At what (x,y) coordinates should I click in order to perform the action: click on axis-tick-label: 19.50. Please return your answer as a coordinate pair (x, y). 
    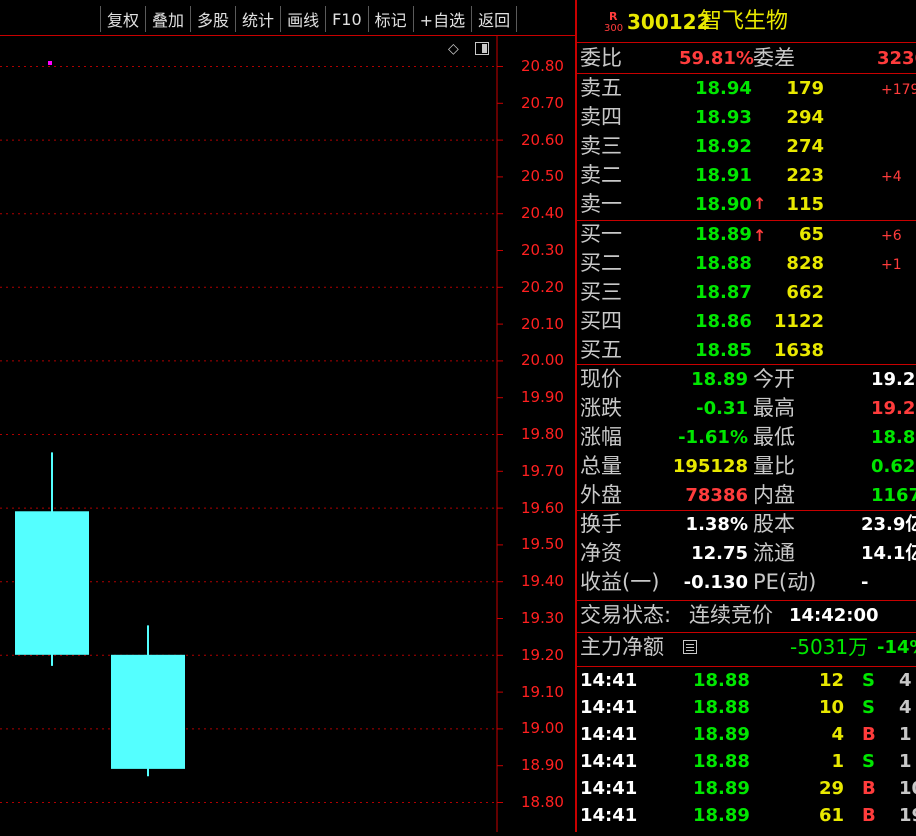
    Looking at the image, I should click on (542, 544).